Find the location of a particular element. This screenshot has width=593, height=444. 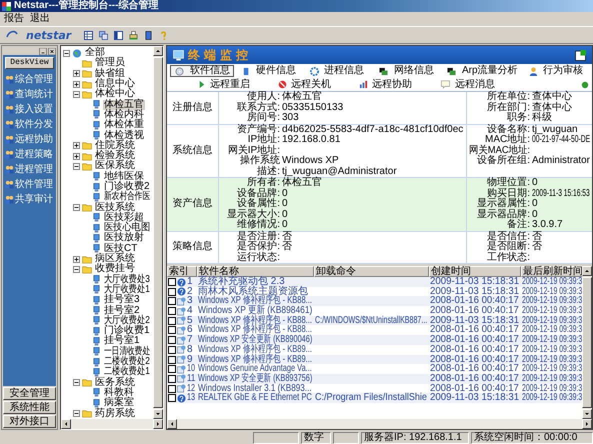

tab: 硬件信息 is located at coordinates (270, 71).